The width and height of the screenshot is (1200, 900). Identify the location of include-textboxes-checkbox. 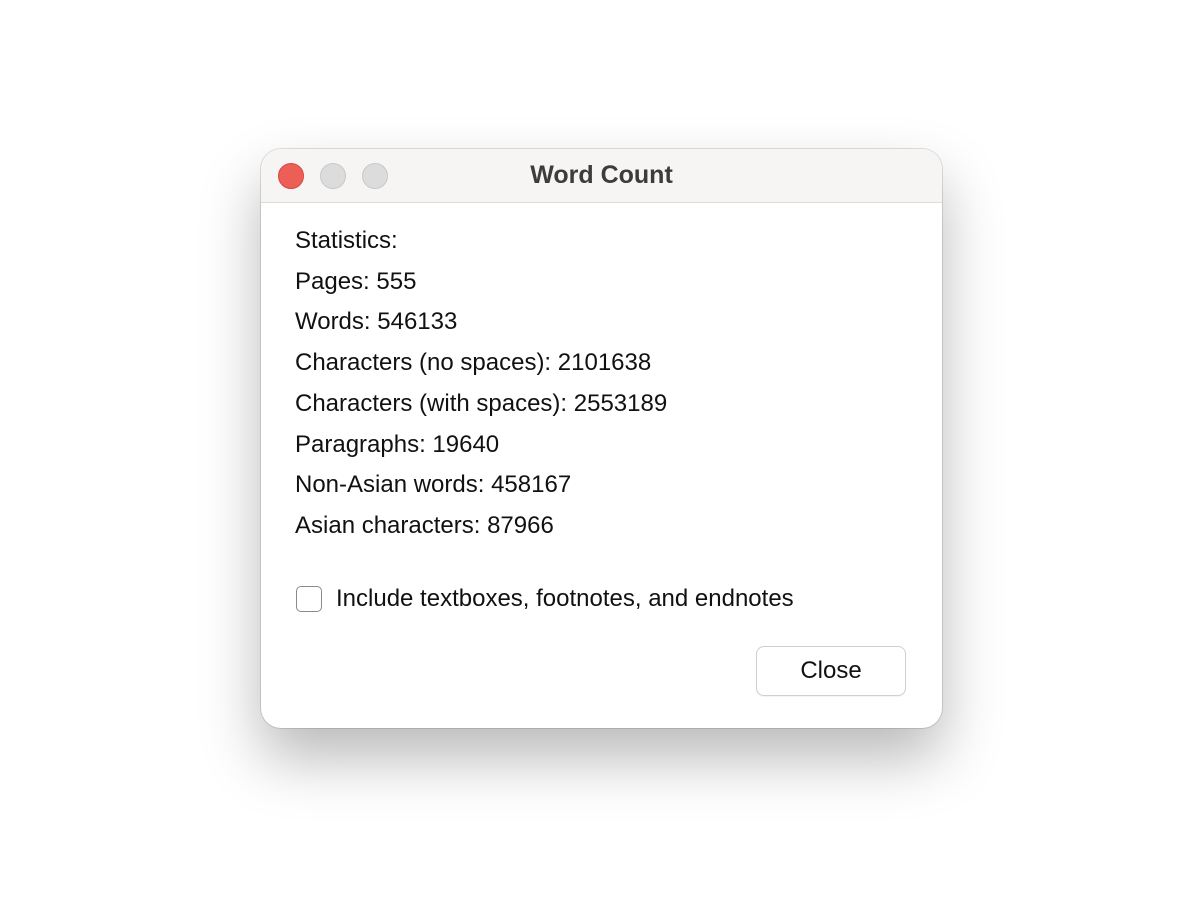
(309, 599).